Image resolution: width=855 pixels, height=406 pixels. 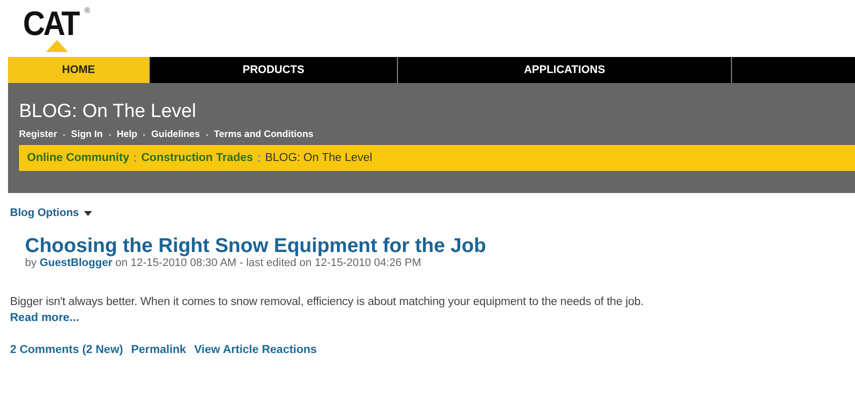 I want to click on registered-mark: ®, so click(x=87, y=10).